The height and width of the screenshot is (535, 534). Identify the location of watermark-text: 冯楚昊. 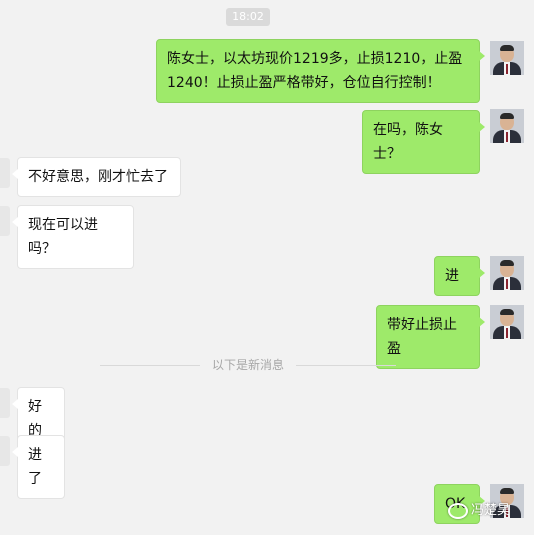
(491, 510).